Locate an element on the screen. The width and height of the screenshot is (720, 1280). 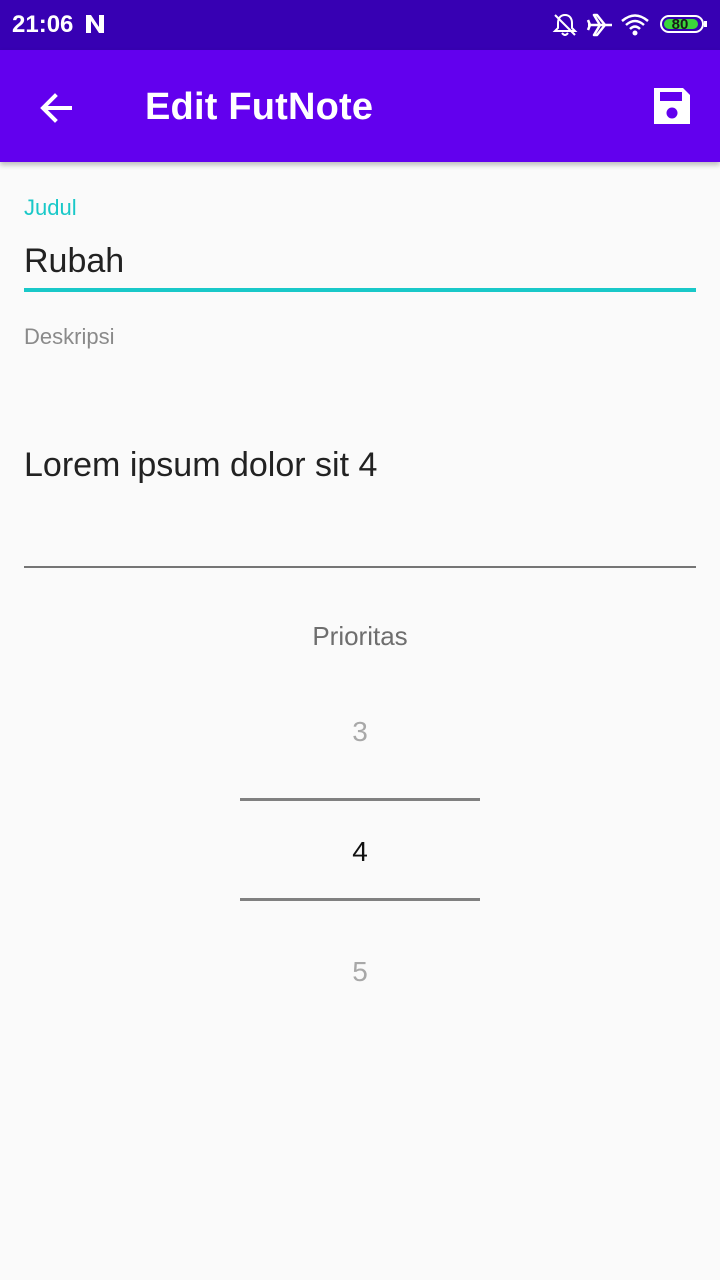
app-bar: Edit FutNote is located at coordinates (360, 106).